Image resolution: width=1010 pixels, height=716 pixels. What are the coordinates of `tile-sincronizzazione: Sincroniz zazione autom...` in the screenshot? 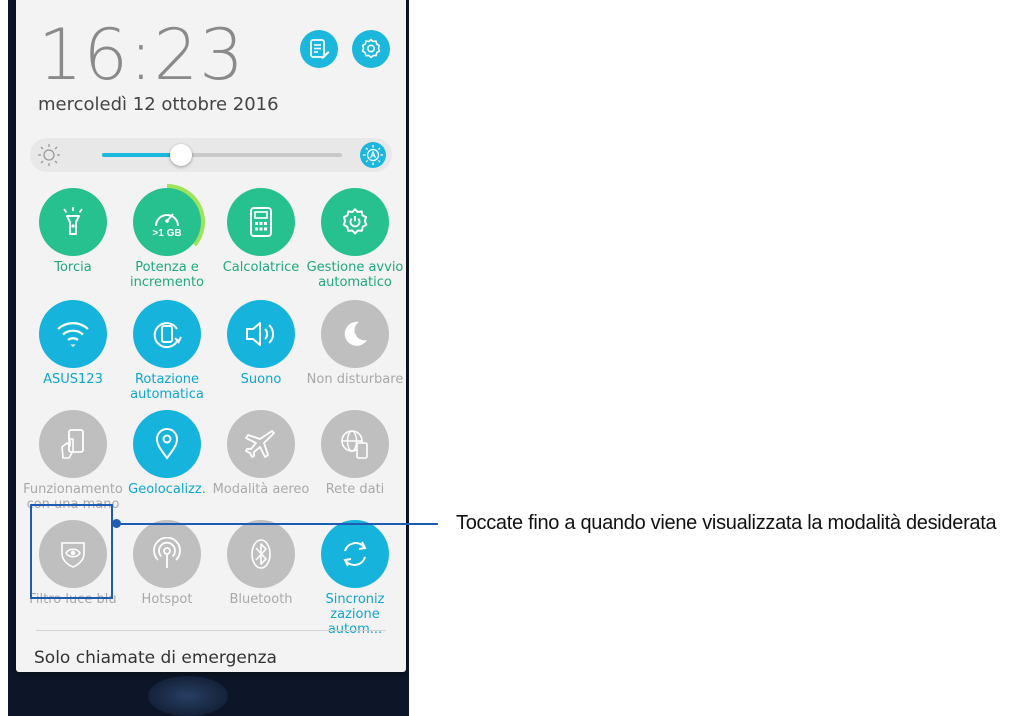 It's located at (355, 580).